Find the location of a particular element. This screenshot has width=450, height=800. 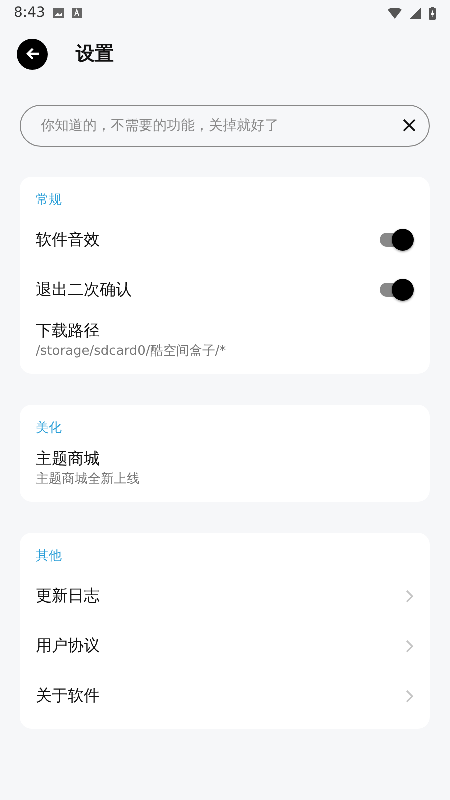

back-button is located at coordinates (32, 54).